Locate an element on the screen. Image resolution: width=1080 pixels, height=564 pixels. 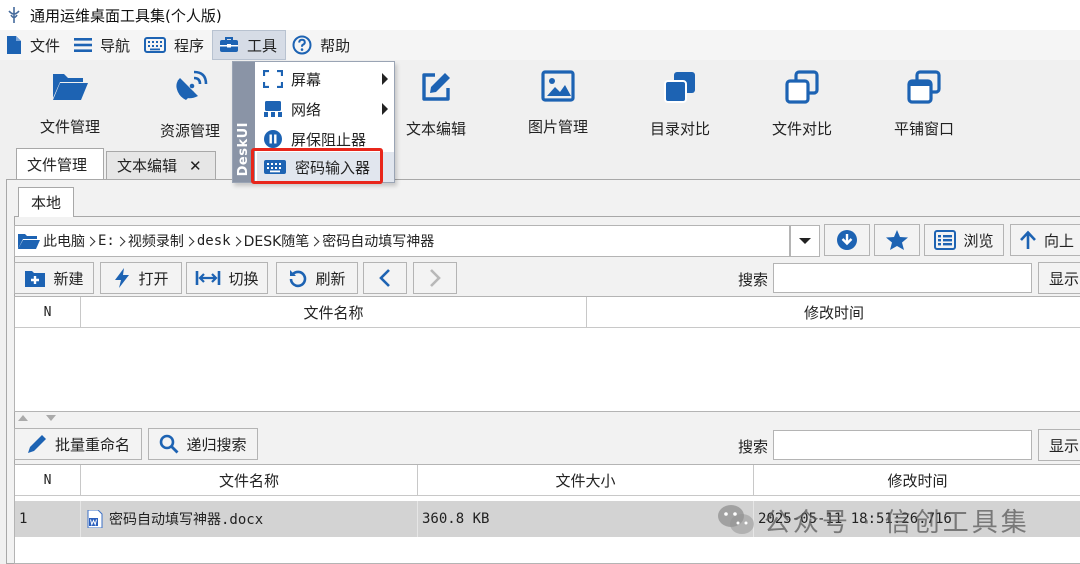
menu-programs-label: 程序 is located at coordinates (189, 45).